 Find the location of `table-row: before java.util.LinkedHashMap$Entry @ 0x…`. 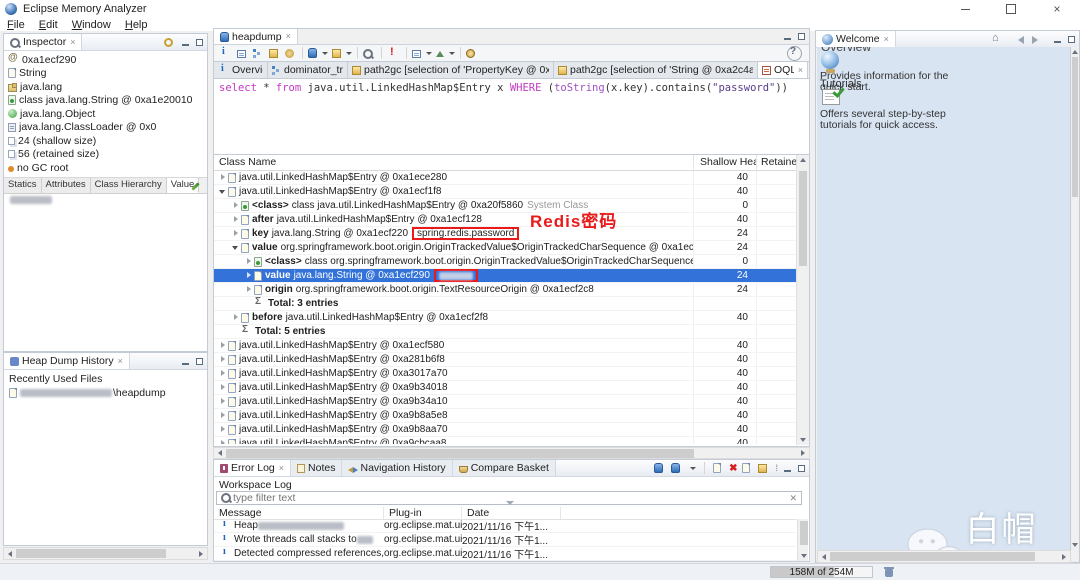

table-row: before java.util.LinkedHashMap$Entry @ 0x… is located at coordinates (511, 318).